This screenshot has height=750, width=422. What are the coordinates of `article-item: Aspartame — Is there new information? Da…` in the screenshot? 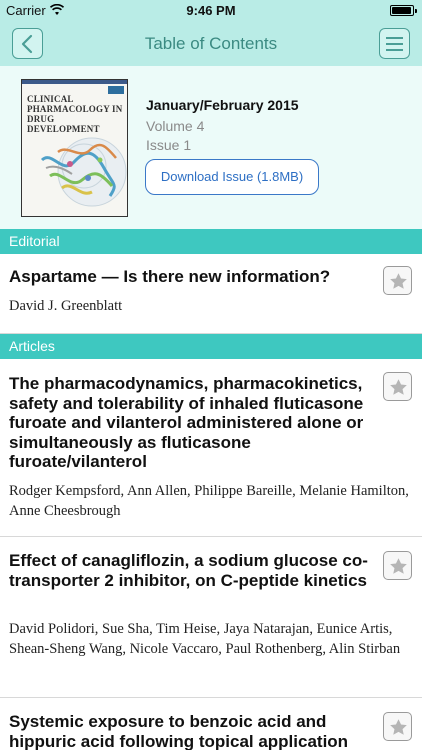 It's located at (211, 294).